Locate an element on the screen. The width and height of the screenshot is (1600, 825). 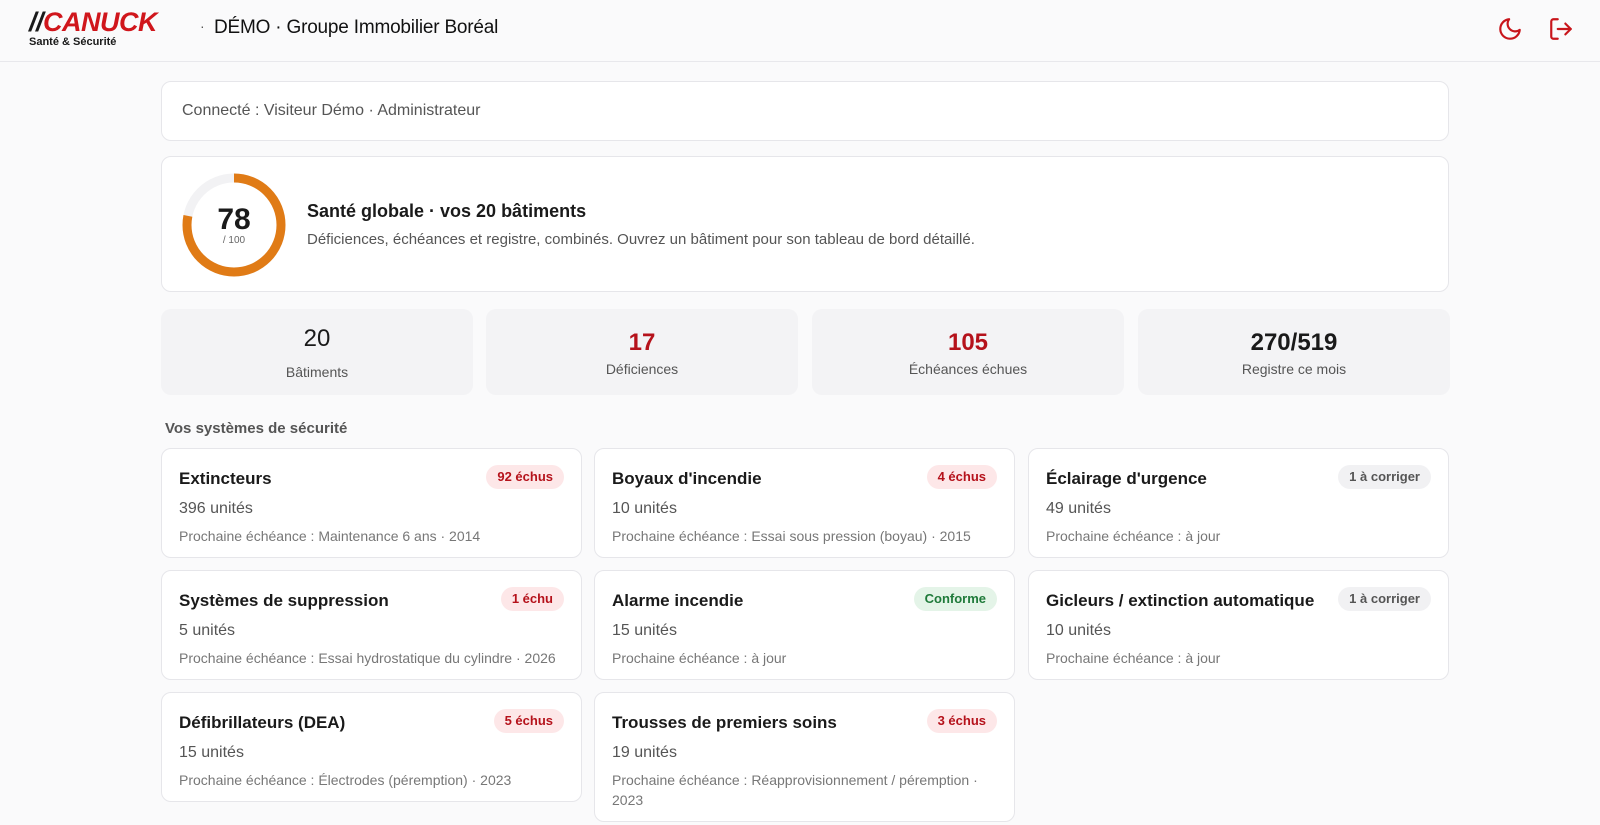
logout-button is located at coordinates (1561, 29).